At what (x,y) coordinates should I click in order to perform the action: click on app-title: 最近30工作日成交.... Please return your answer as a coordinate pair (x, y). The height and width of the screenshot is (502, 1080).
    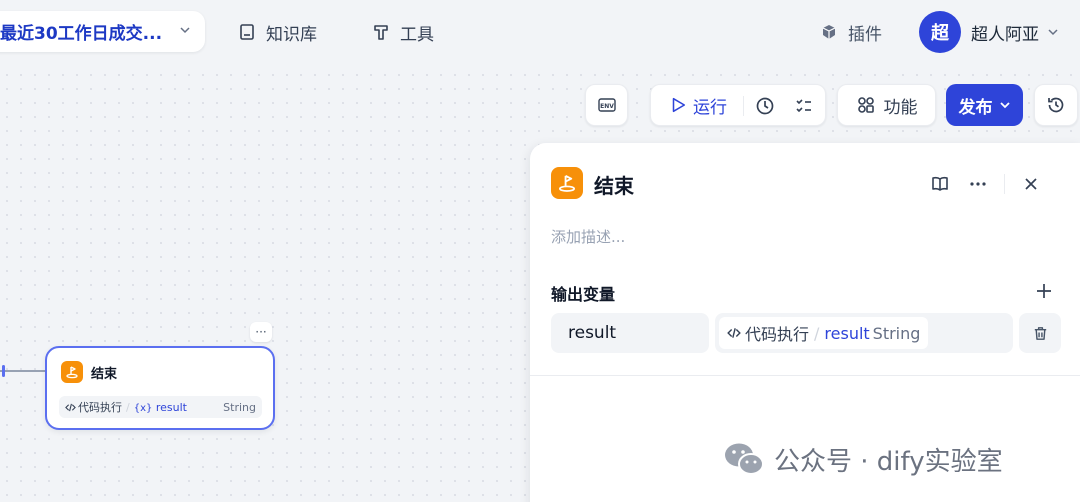
    Looking at the image, I should click on (81, 34).